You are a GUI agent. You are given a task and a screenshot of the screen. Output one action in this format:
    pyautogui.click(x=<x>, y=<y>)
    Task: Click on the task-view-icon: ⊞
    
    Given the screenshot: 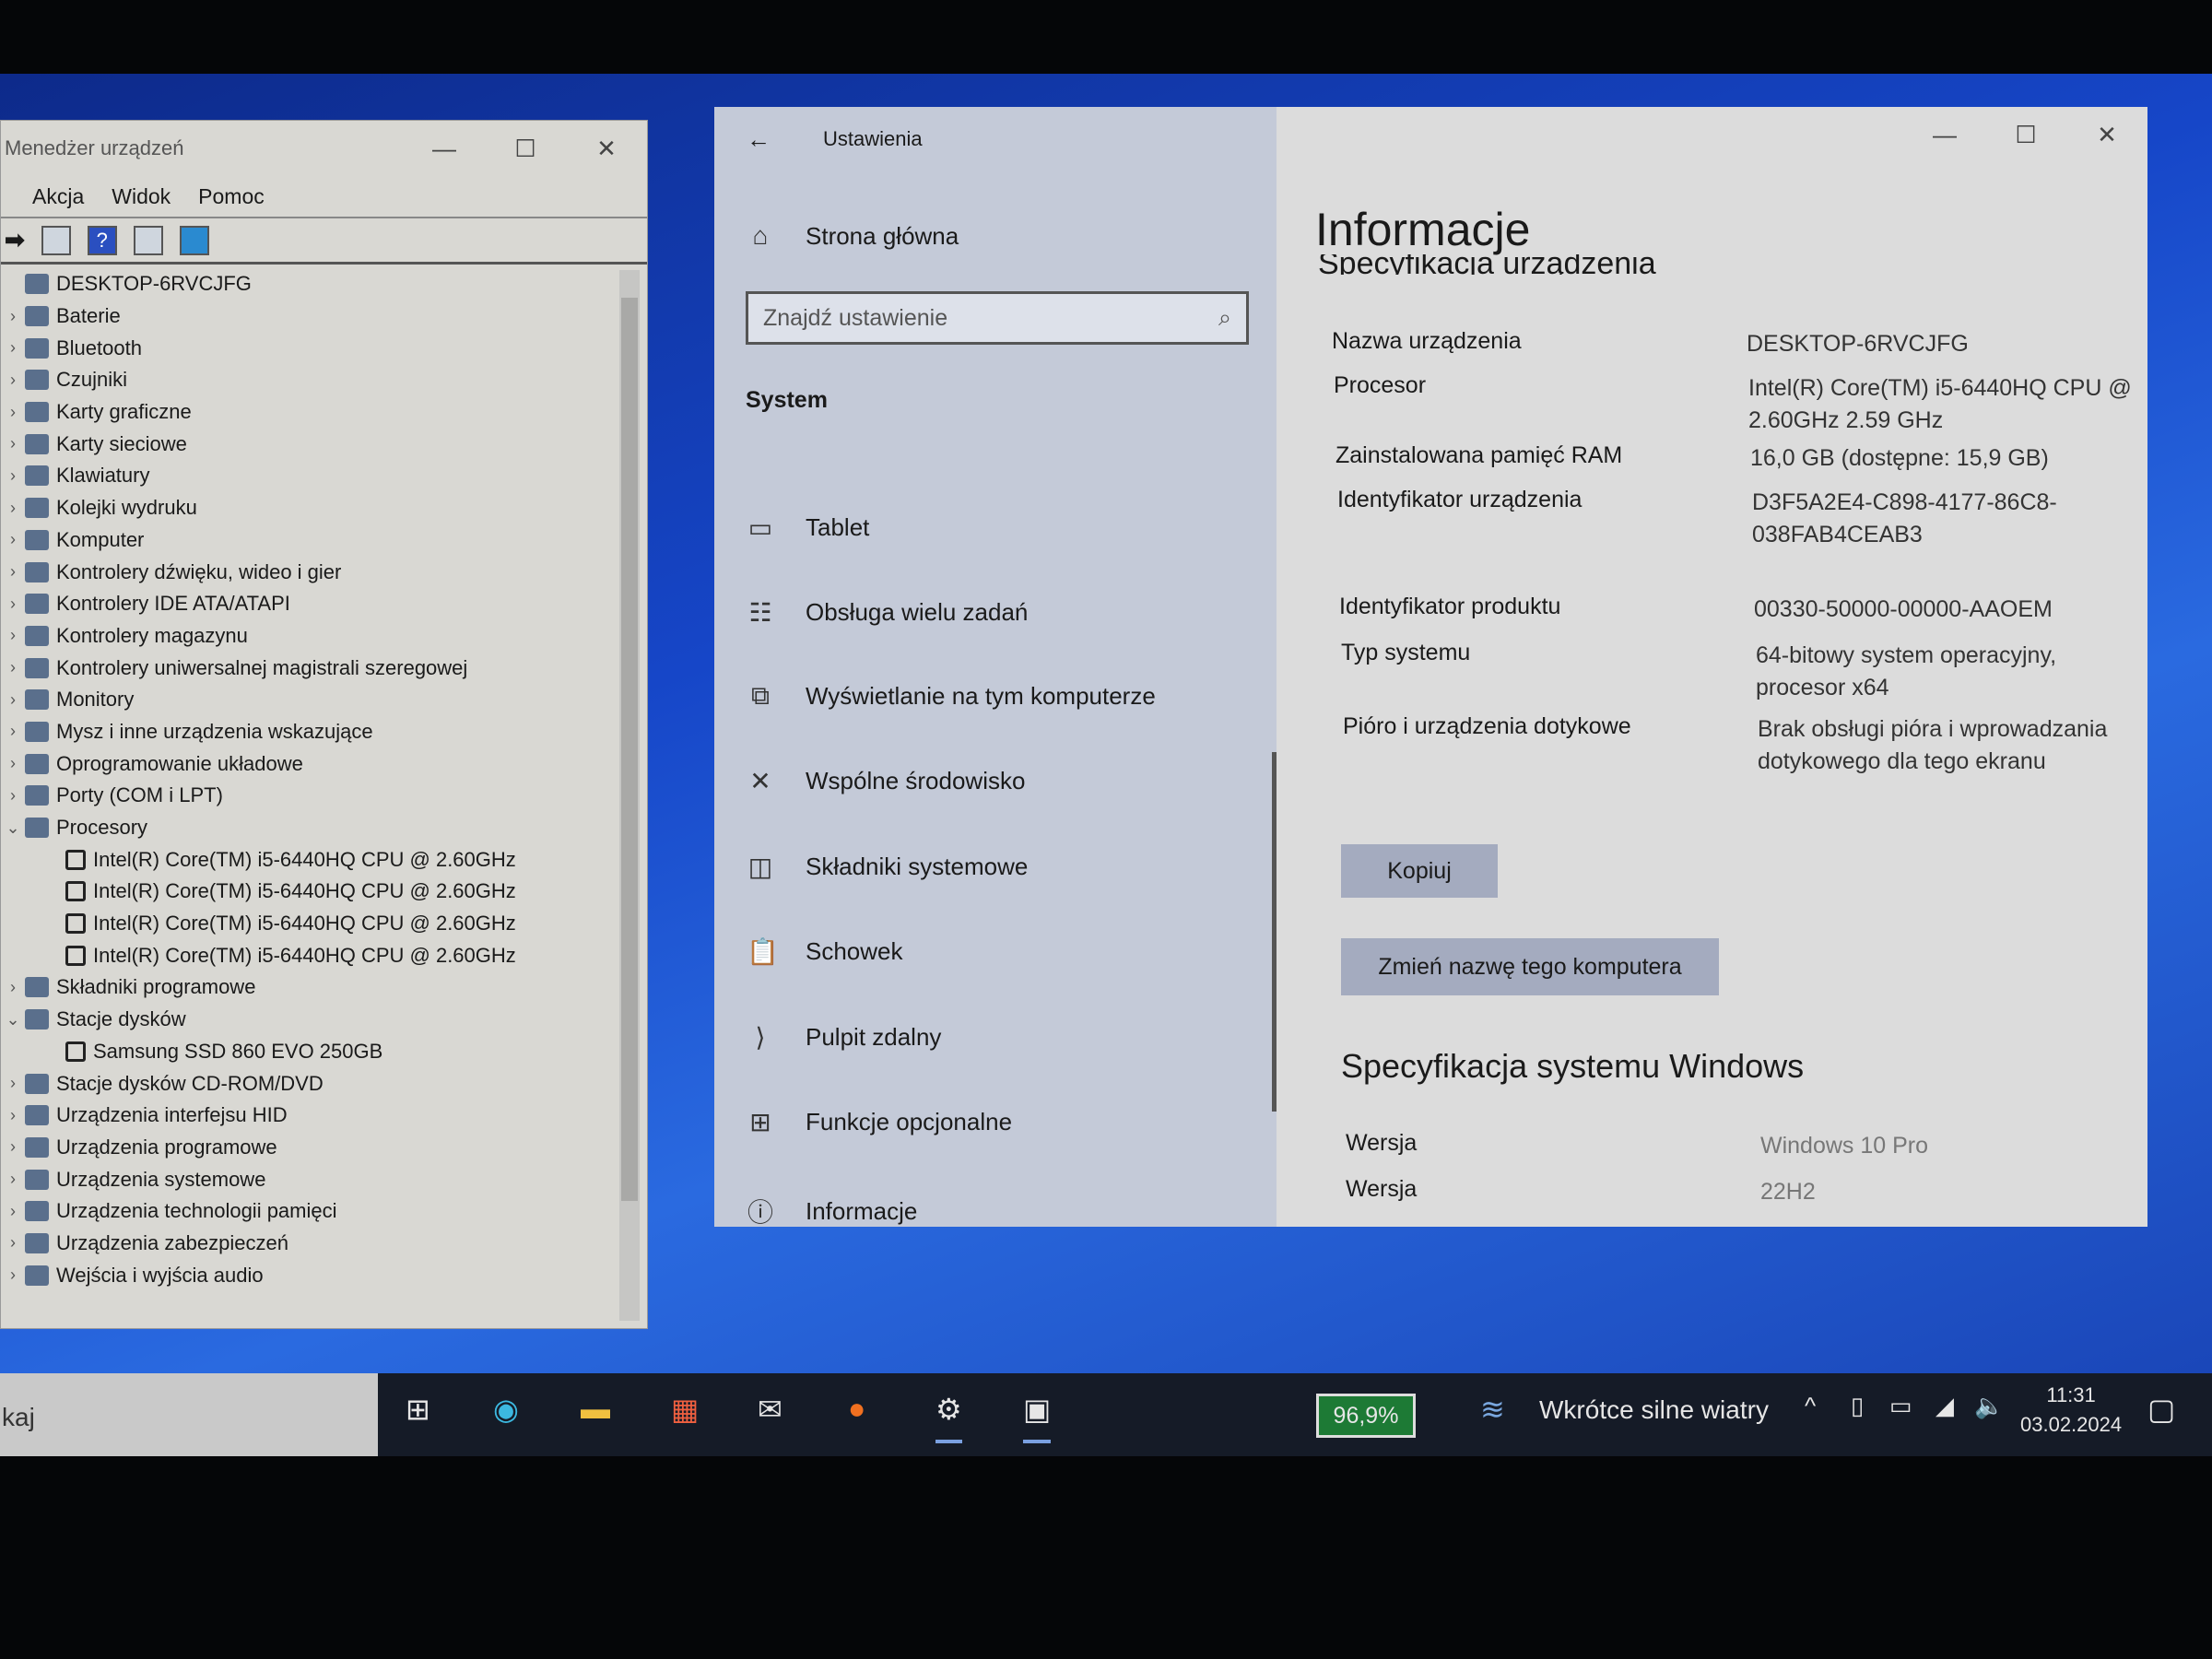 What is the action you would take?
    pyautogui.click(x=418, y=1409)
    